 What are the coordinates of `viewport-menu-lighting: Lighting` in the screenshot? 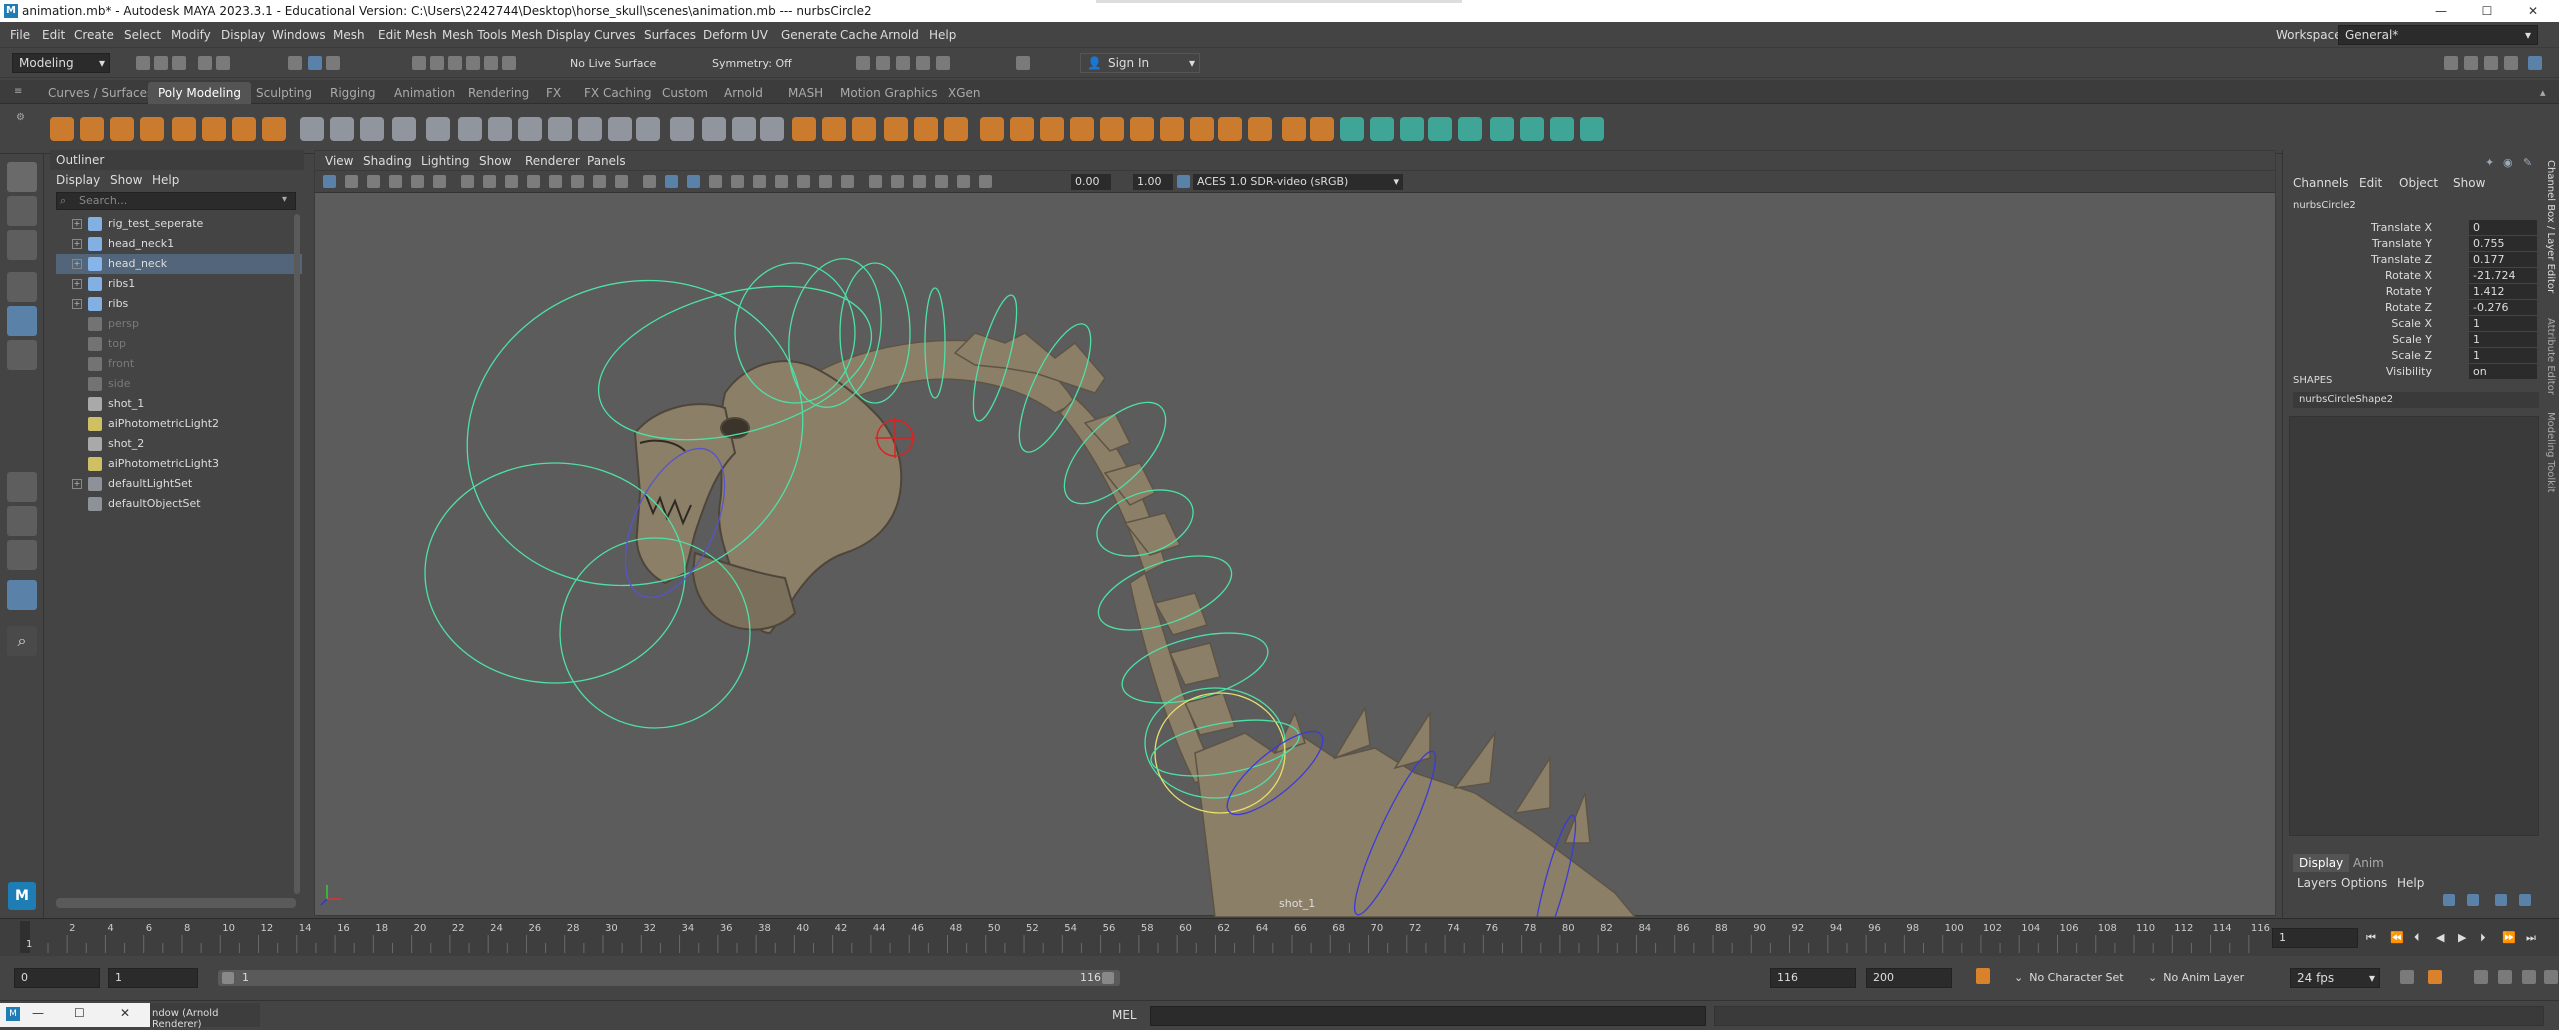 It's located at (445, 161).